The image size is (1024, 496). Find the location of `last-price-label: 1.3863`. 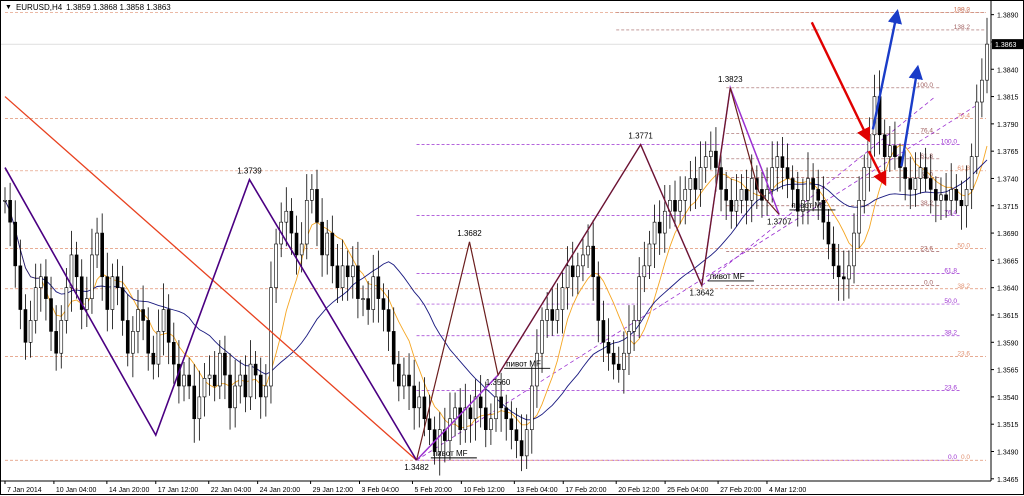

last-price-label: 1.3863 is located at coordinates (1006, 45).